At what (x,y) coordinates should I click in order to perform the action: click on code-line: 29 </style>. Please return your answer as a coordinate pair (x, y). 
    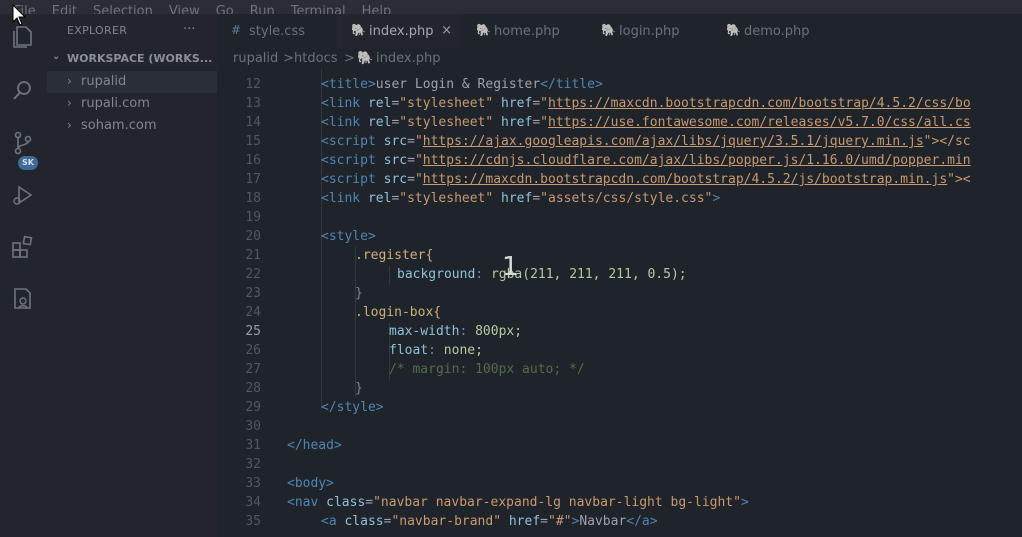
    Looking at the image, I should click on (314, 407).